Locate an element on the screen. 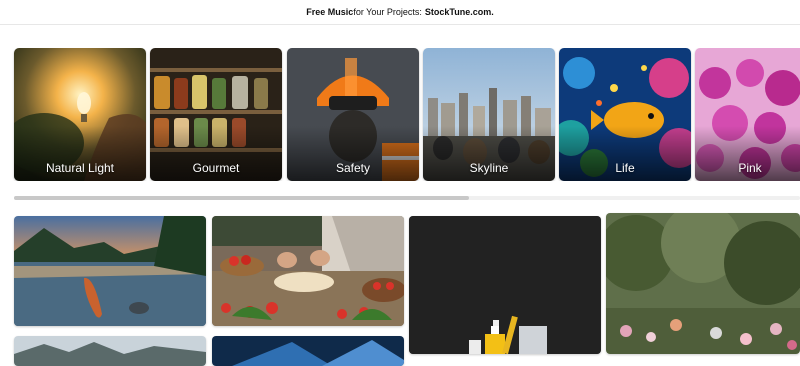 The image size is (800, 366). mountains-partial-image is located at coordinates (110, 351).